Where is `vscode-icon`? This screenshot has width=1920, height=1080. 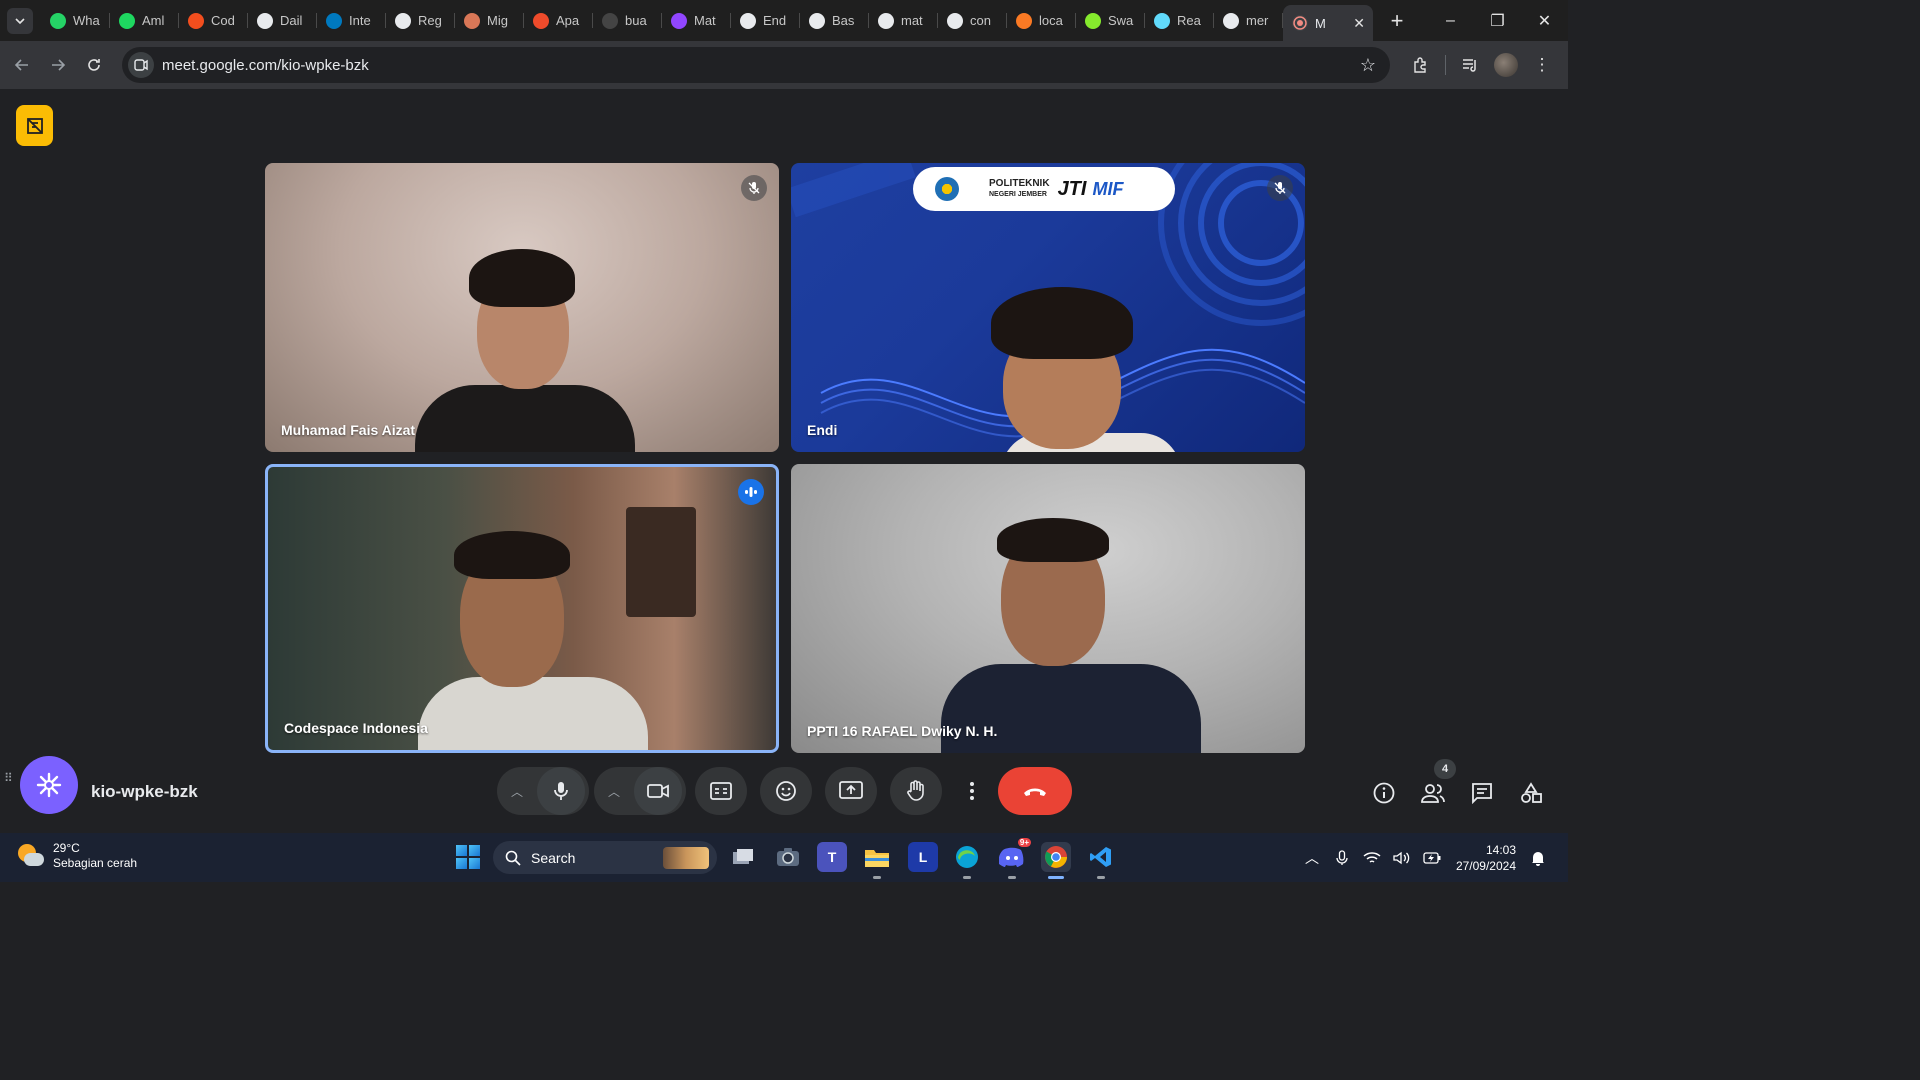 vscode-icon is located at coordinates (1101, 857).